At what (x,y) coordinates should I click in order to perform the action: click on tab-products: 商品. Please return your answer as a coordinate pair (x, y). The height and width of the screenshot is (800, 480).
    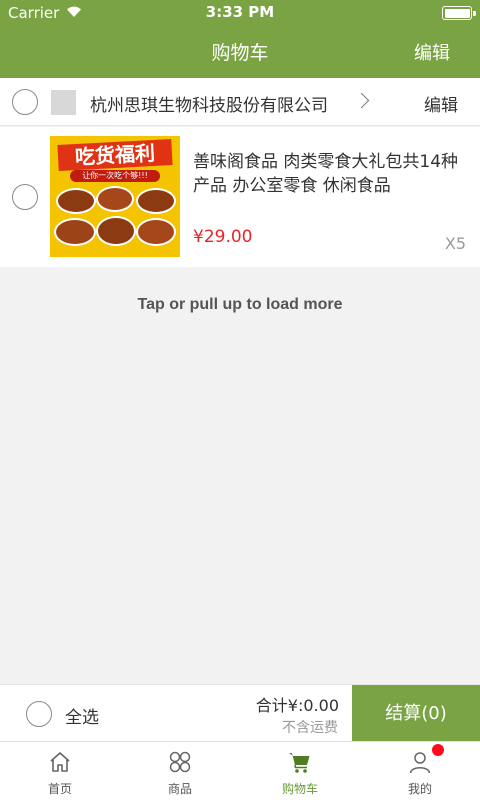
    Looking at the image, I should click on (180, 771).